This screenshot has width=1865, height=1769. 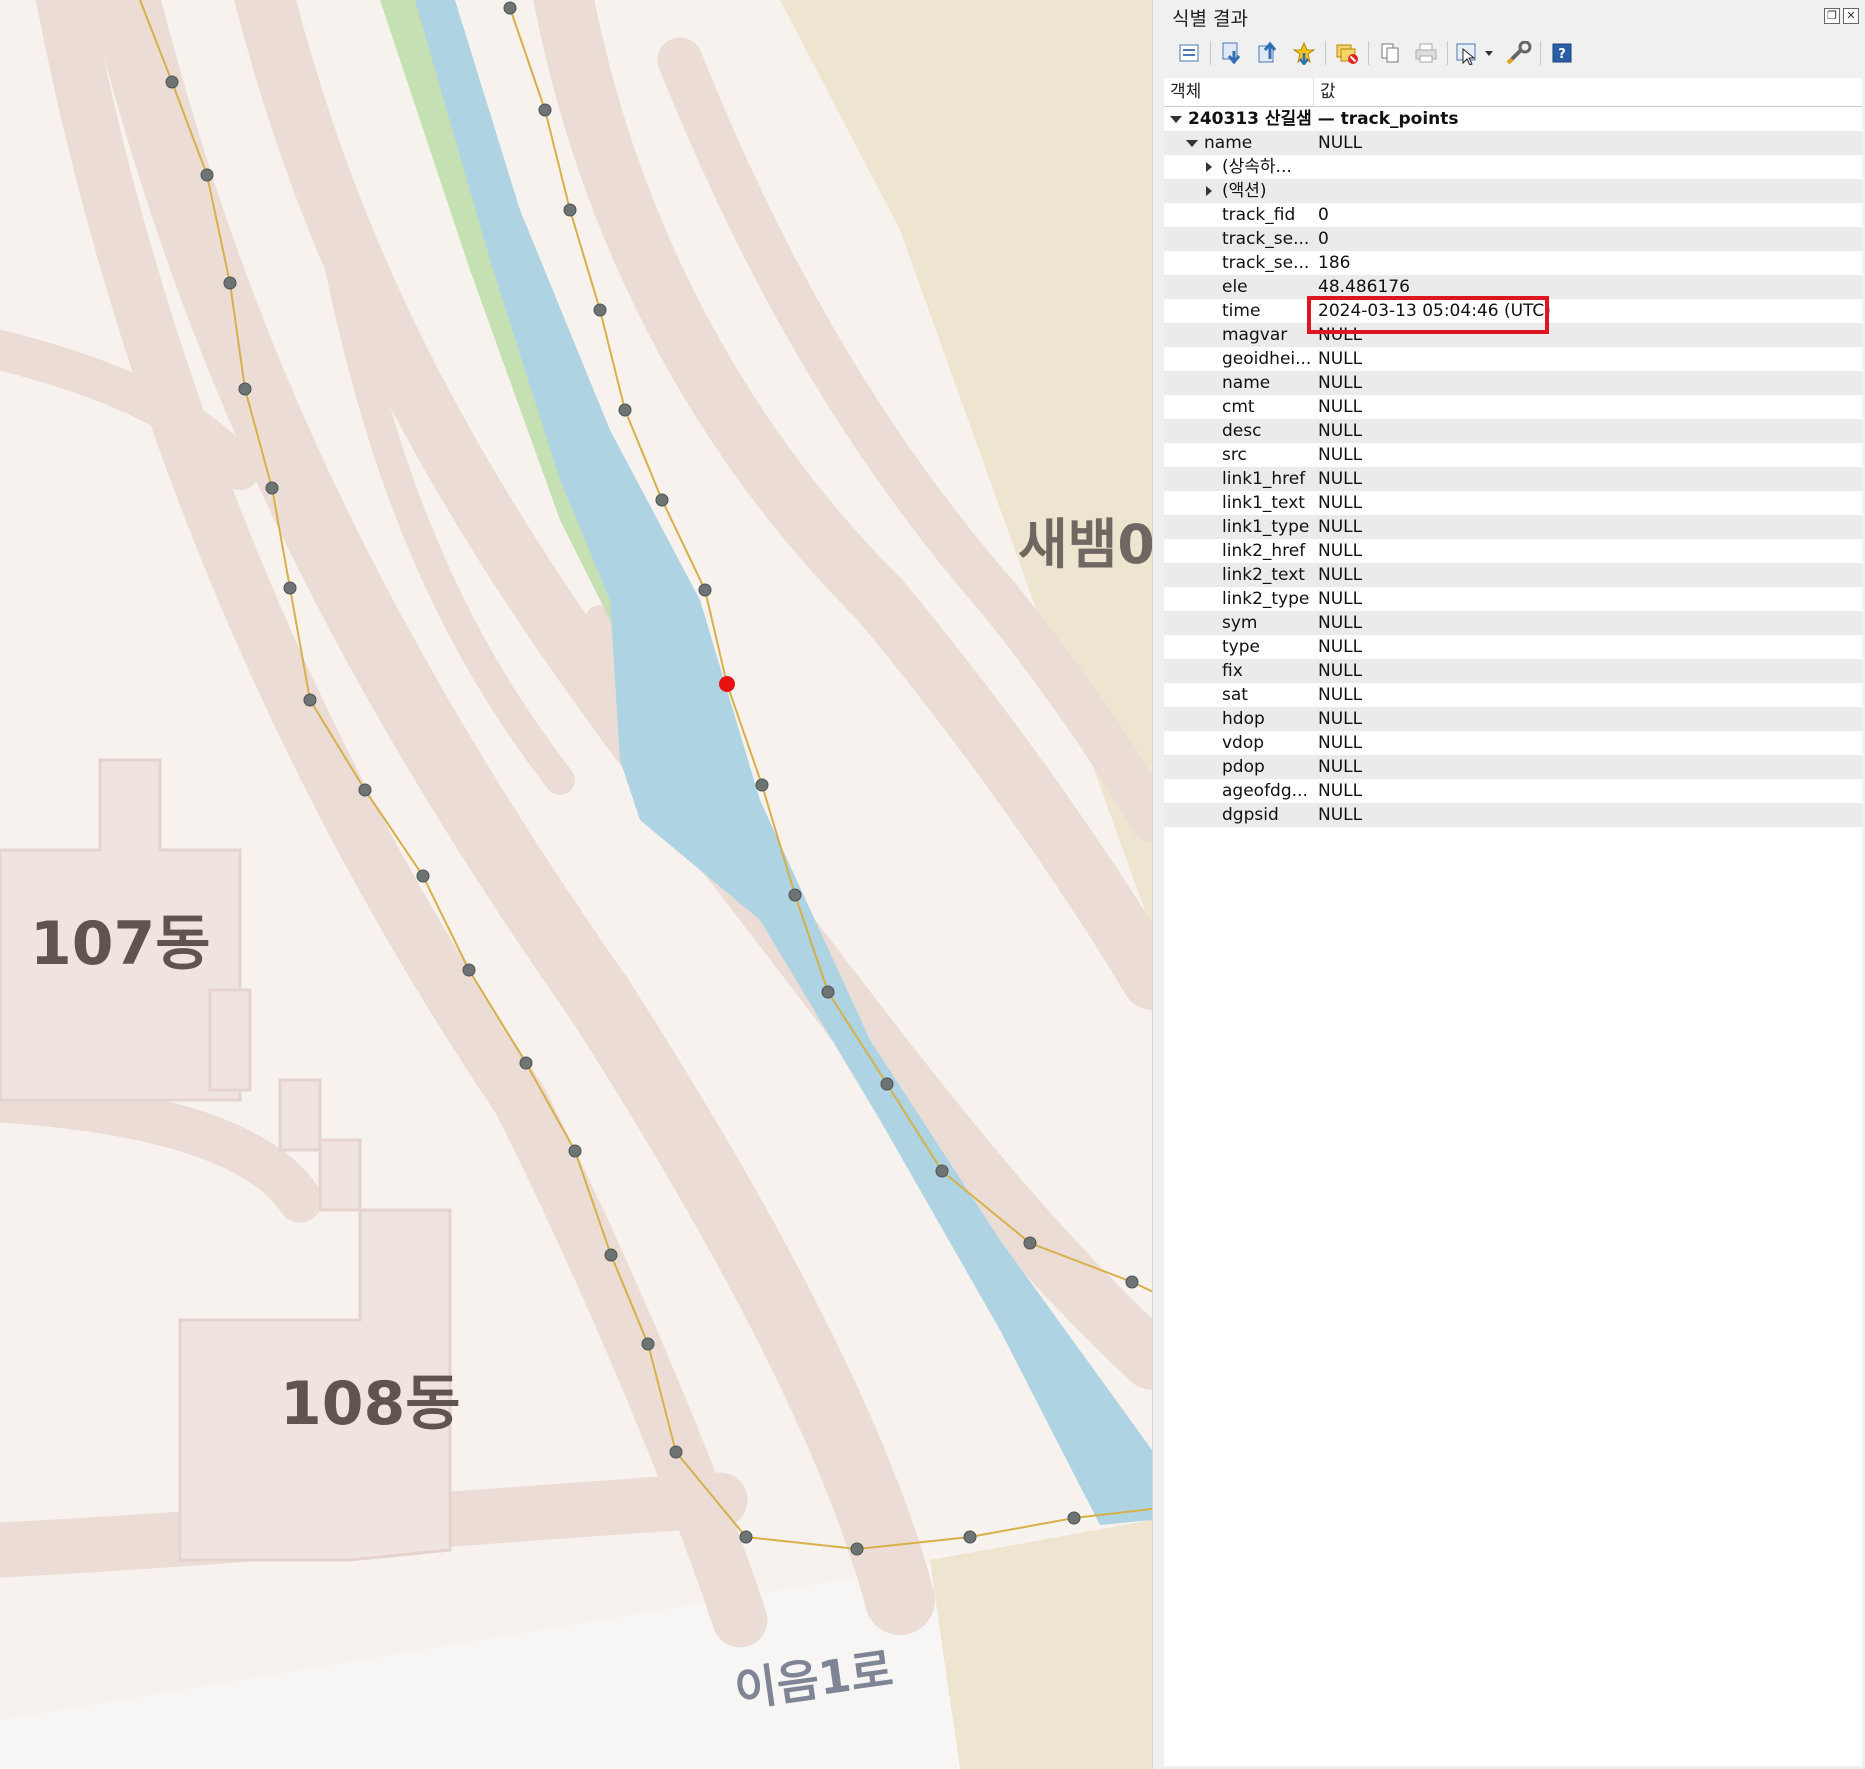 I want to click on identify-mode-button, so click(x=1476, y=53).